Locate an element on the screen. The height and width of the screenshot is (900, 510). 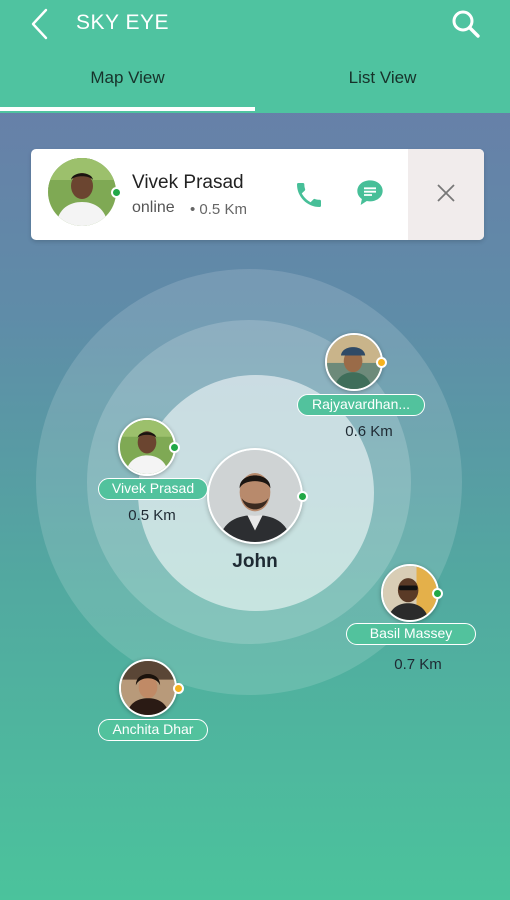
active-tab-indicator is located at coordinates (127, 109).